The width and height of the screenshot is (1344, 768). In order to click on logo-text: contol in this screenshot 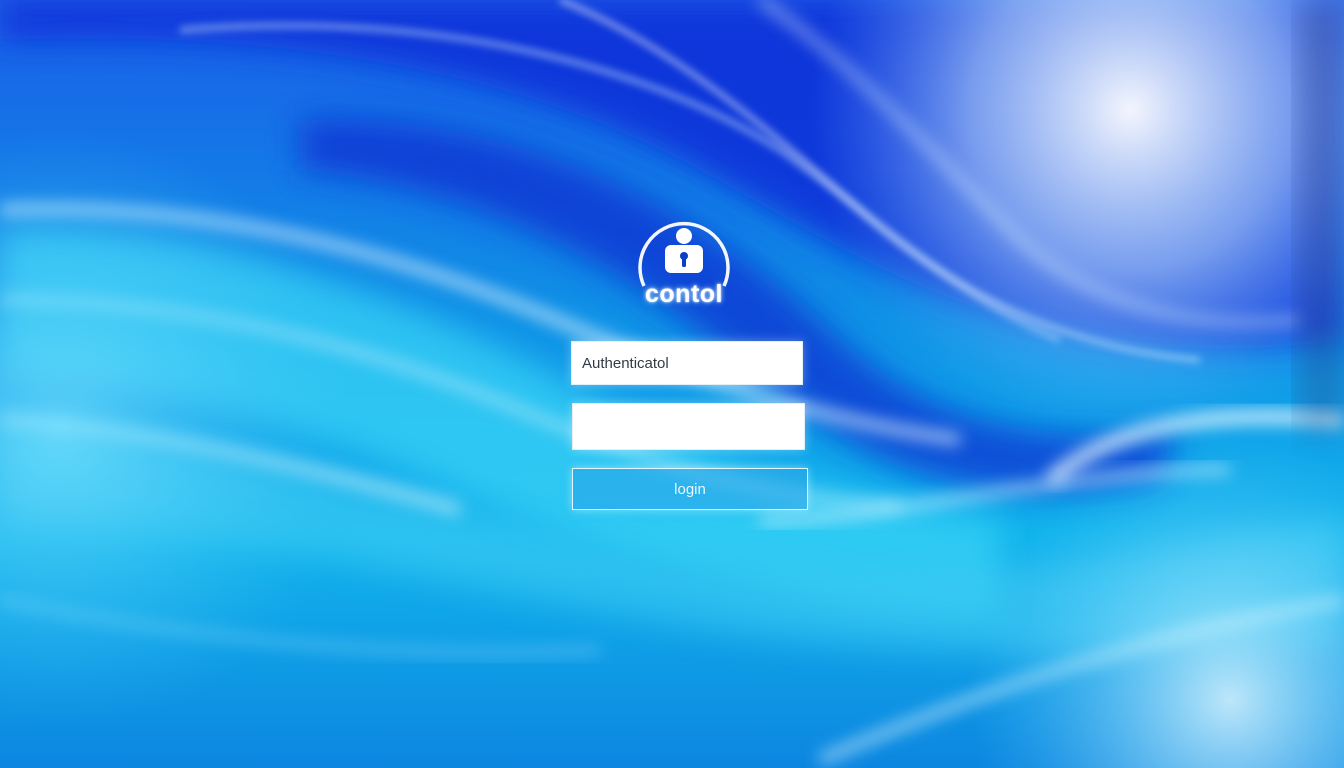, I will do `click(684, 294)`.